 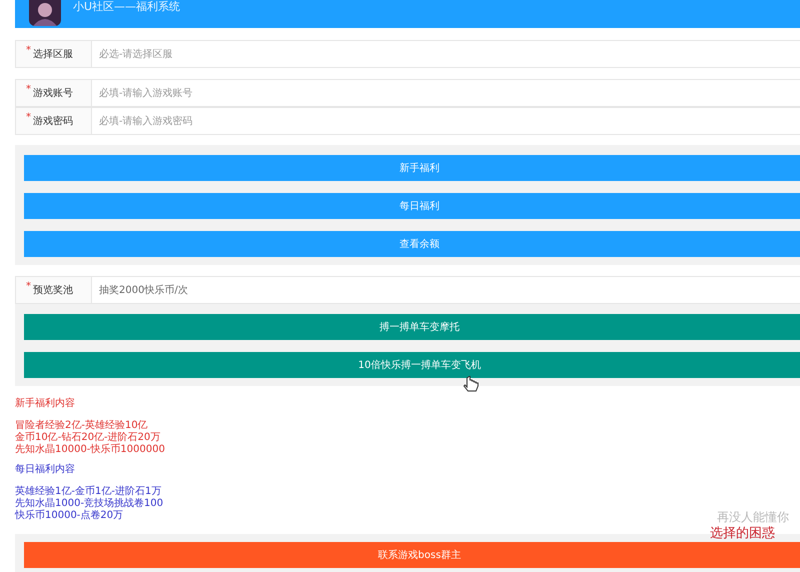 I want to click on draw-button: 搏一搏单车变摩托, so click(x=412, y=327).